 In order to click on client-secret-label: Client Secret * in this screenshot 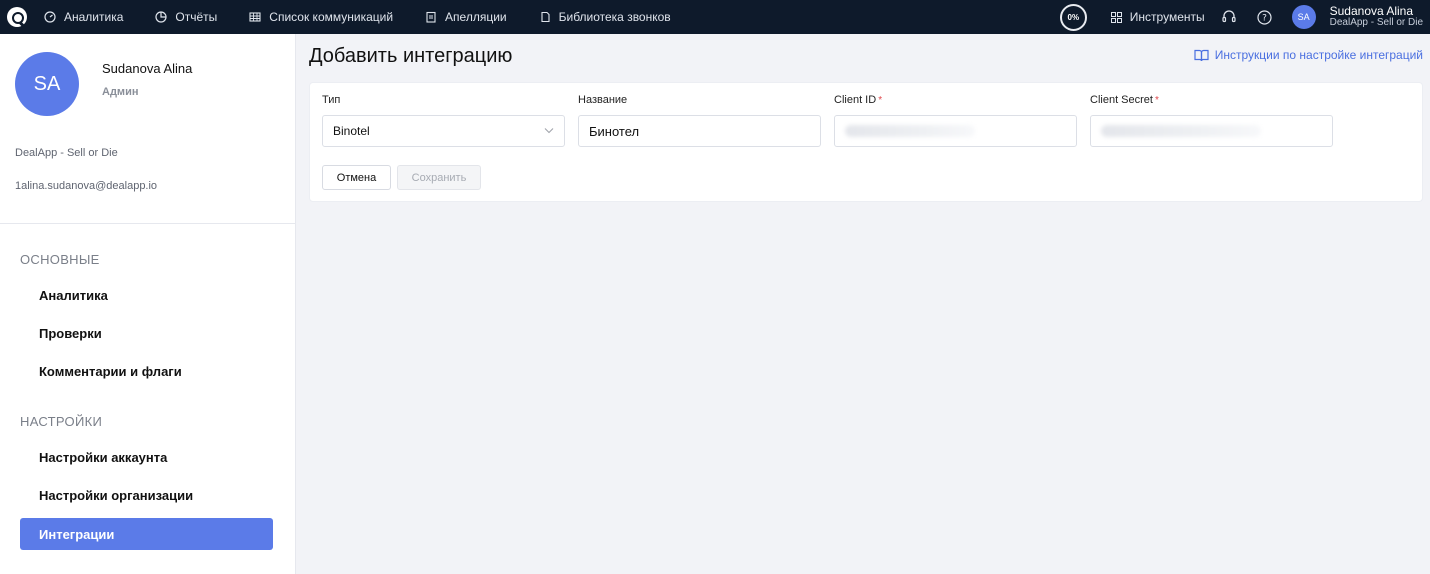, I will do `click(1211, 100)`.